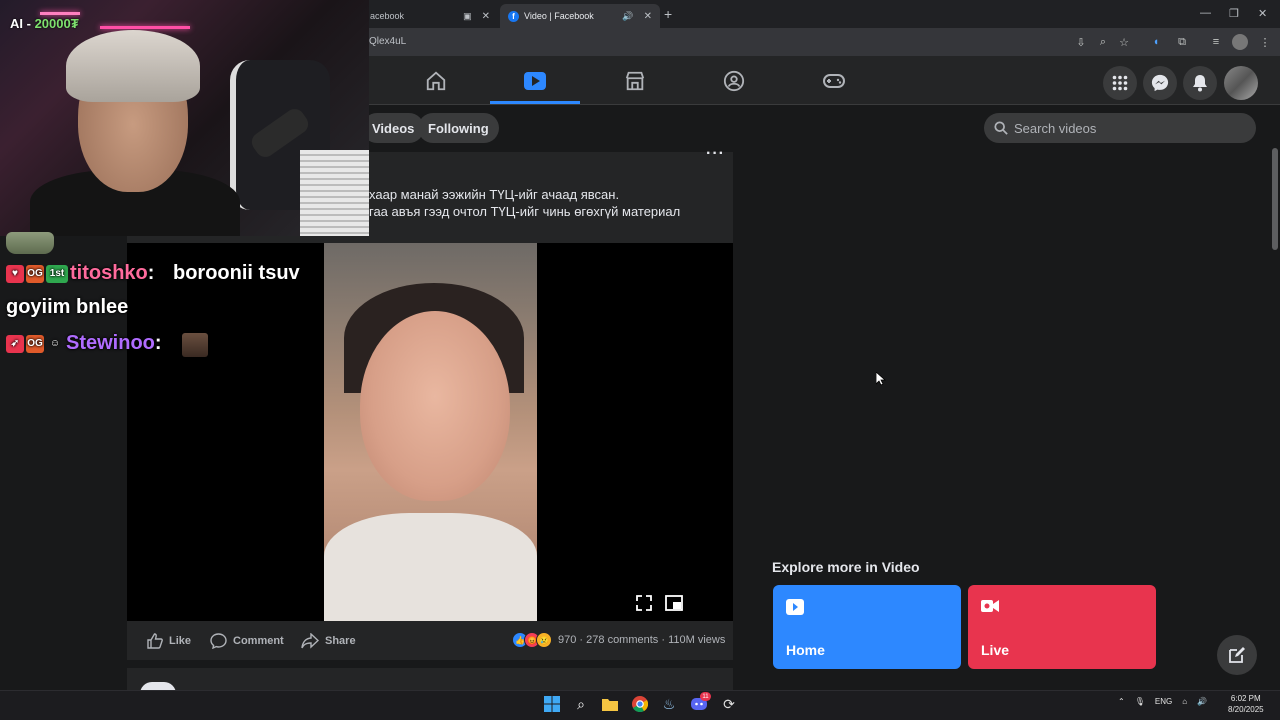  I want to click on video-subject-shirt, so click(430, 567).